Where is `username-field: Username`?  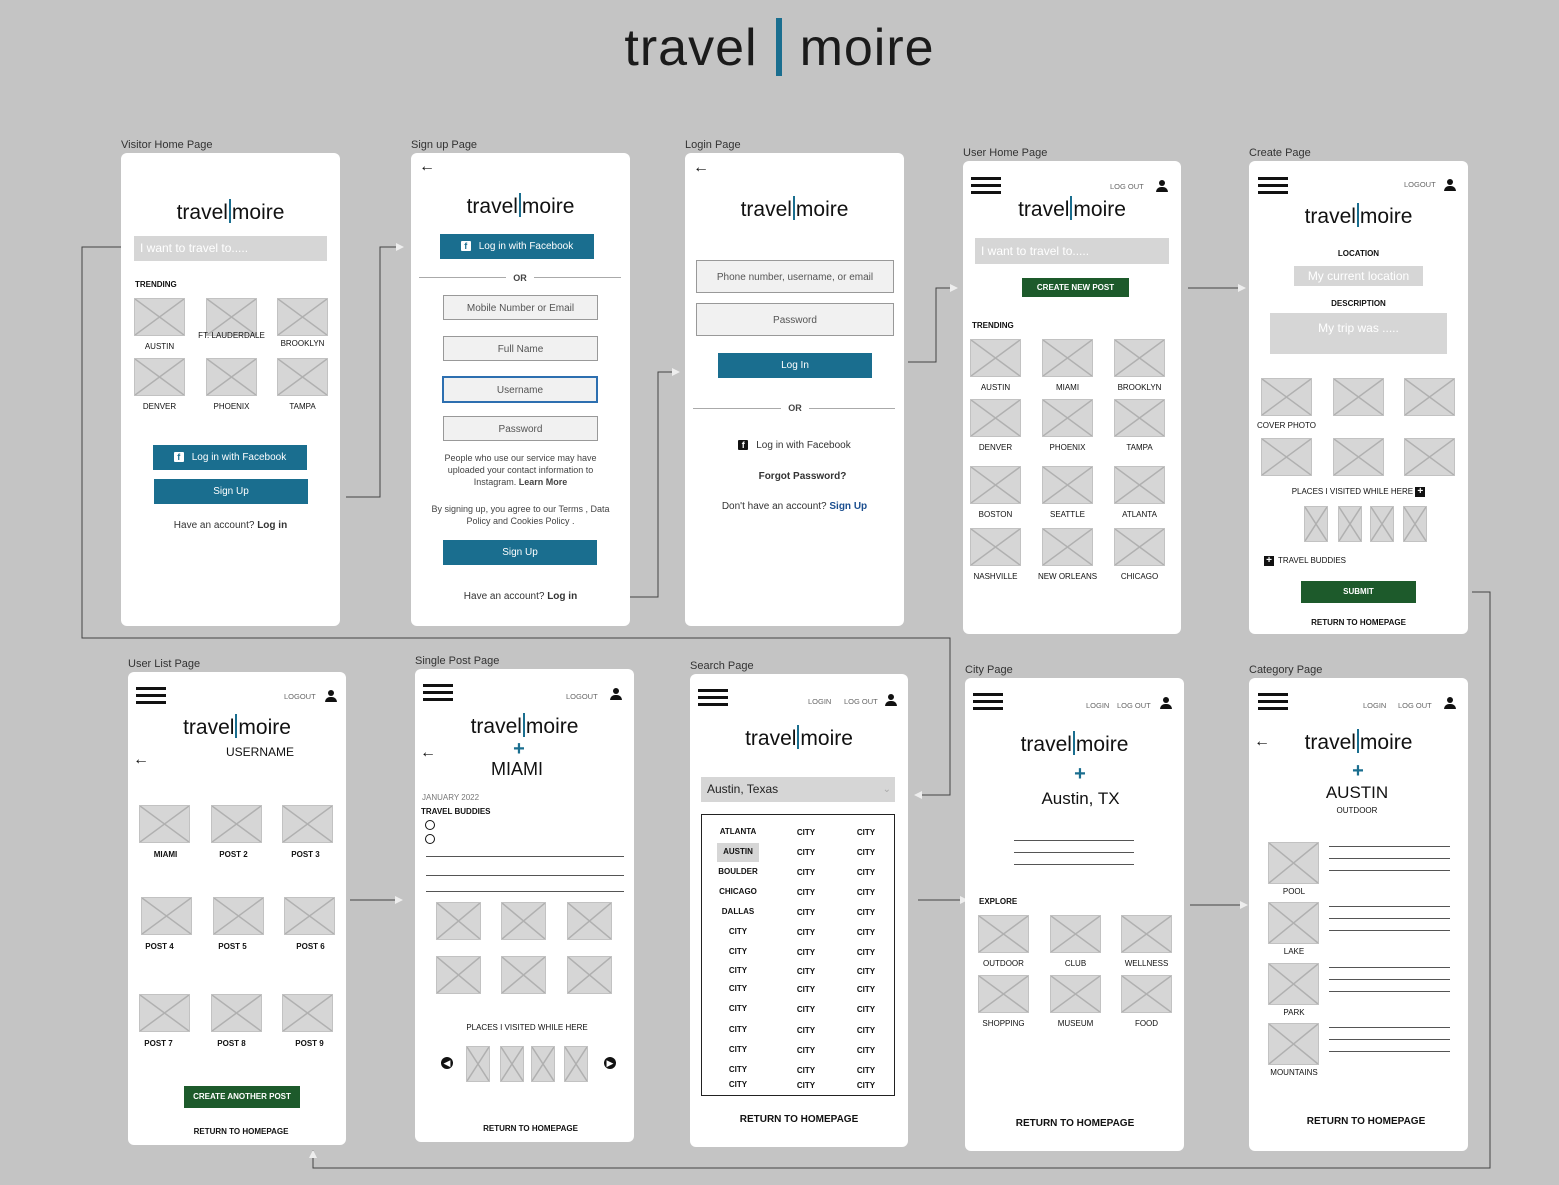 username-field: Username is located at coordinates (520, 389).